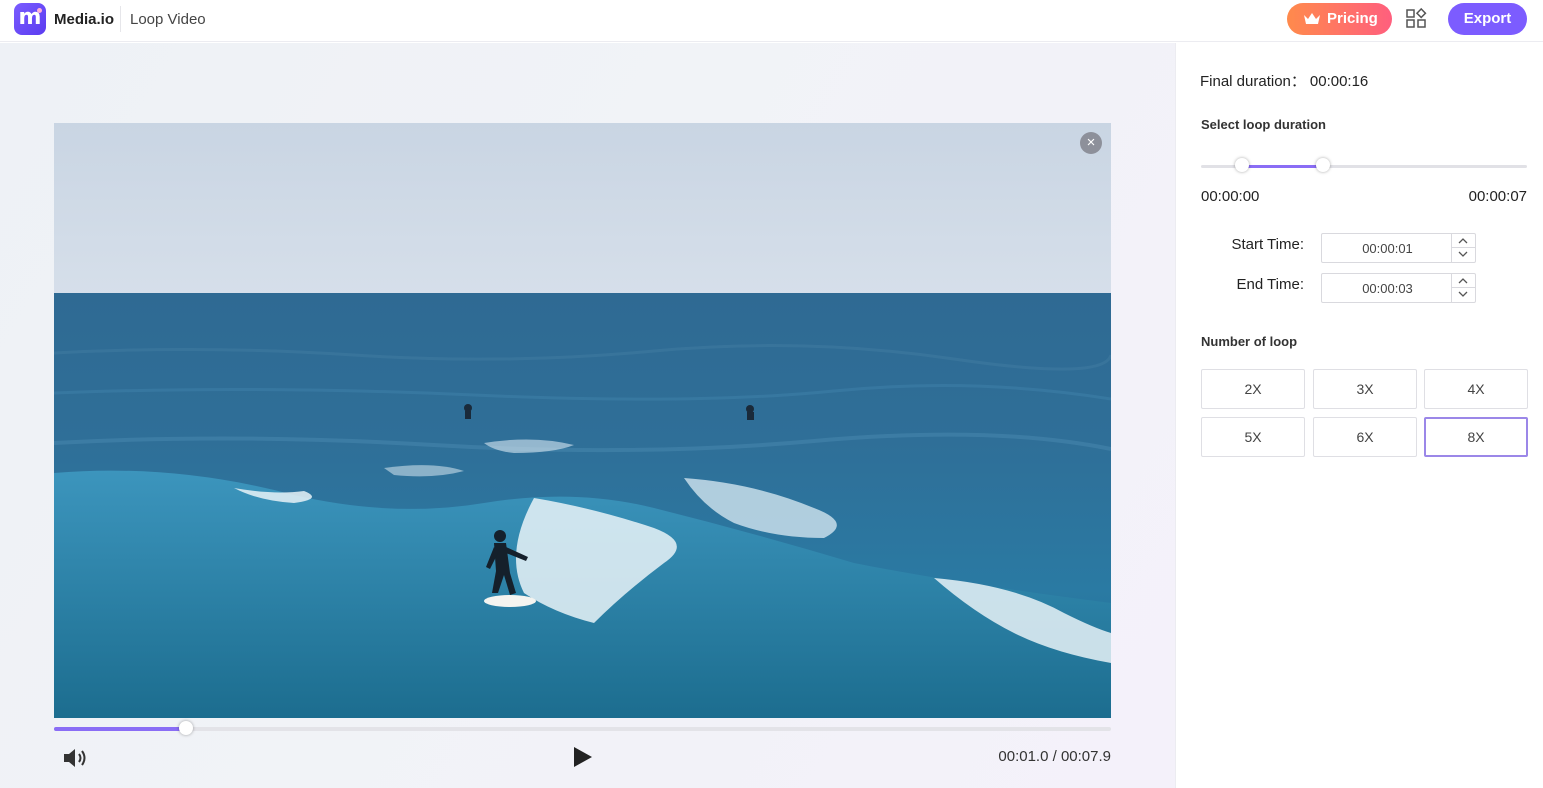 This screenshot has width=1543, height=788. I want to click on final-duration-label: Final duration：, so click(1253, 81).